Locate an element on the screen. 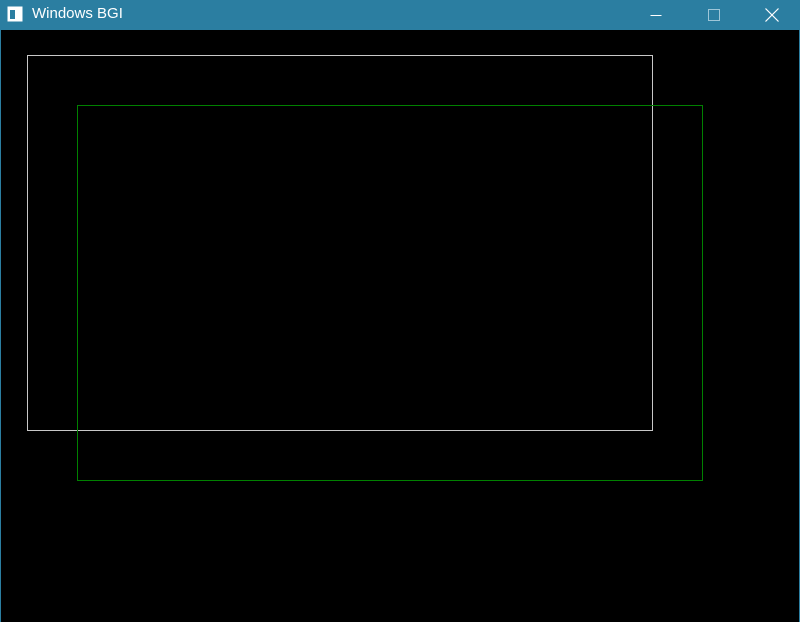 The width and height of the screenshot is (800, 622). minimize-button is located at coordinates (656, 15).